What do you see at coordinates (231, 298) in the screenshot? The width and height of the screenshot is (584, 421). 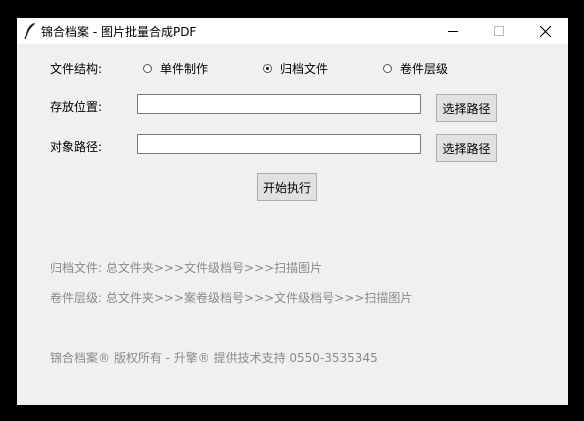 I see `volume-structure-hint: 卷件层级: 总文件夹>>>案卷级档号>>>文件级档号>>>扫描图片` at bounding box center [231, 298].